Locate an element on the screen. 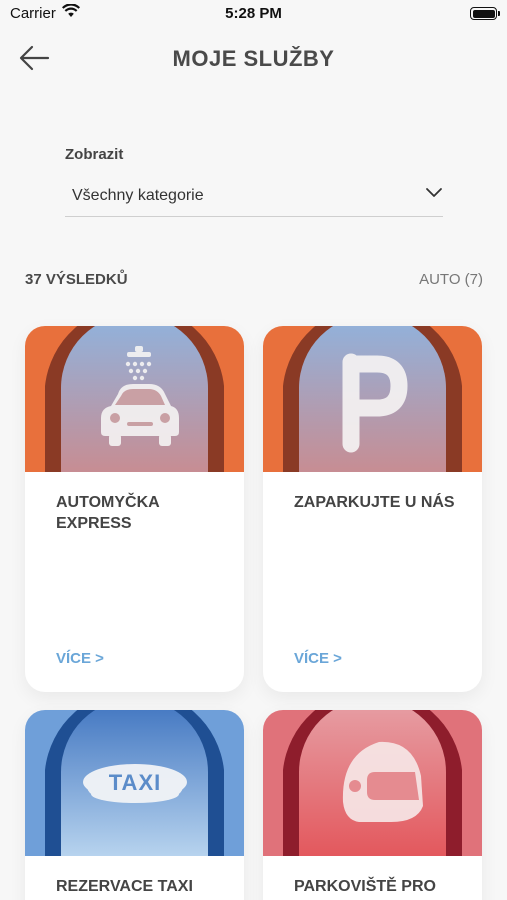  results-count: 37 VÝSLEDKŮ is located at coordinates (76, 279).